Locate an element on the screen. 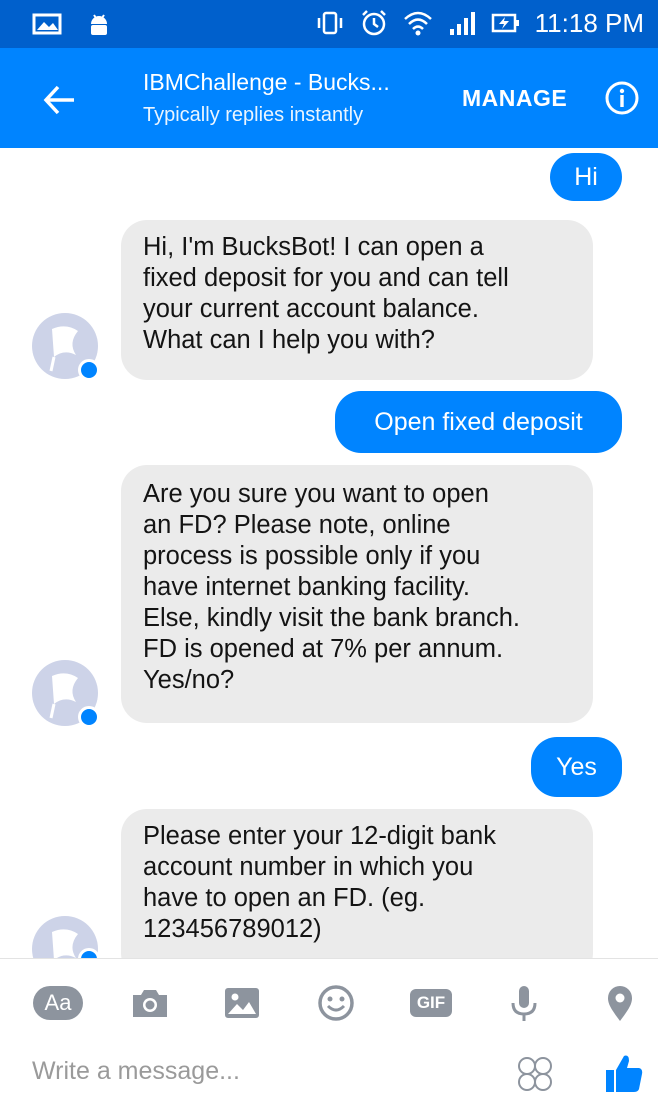  arrow-left-icon is located at coordinates (60, 100).